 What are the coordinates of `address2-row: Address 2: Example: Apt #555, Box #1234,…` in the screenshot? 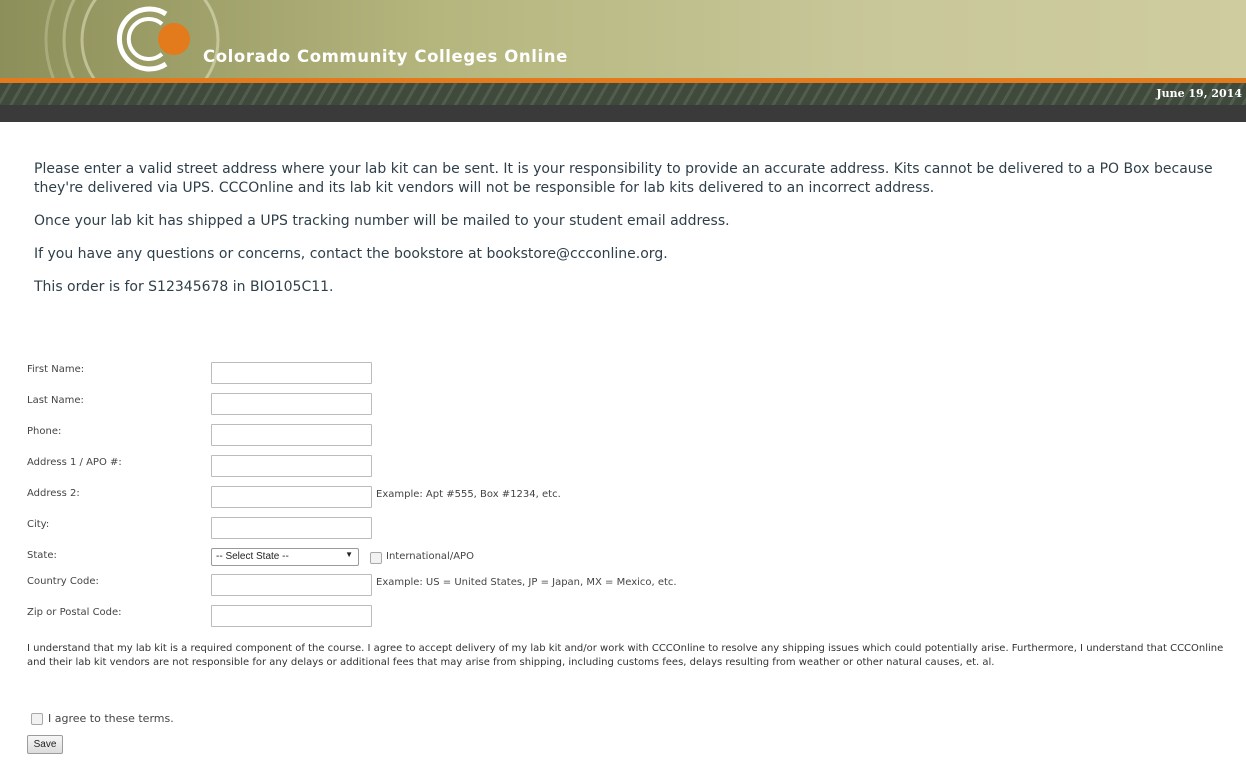 It's located at (632, 501).